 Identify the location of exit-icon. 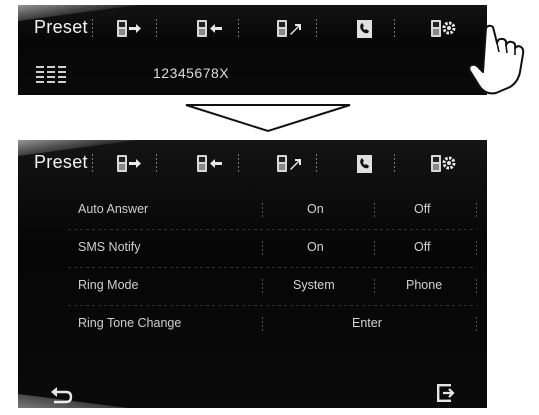
(446, 393).